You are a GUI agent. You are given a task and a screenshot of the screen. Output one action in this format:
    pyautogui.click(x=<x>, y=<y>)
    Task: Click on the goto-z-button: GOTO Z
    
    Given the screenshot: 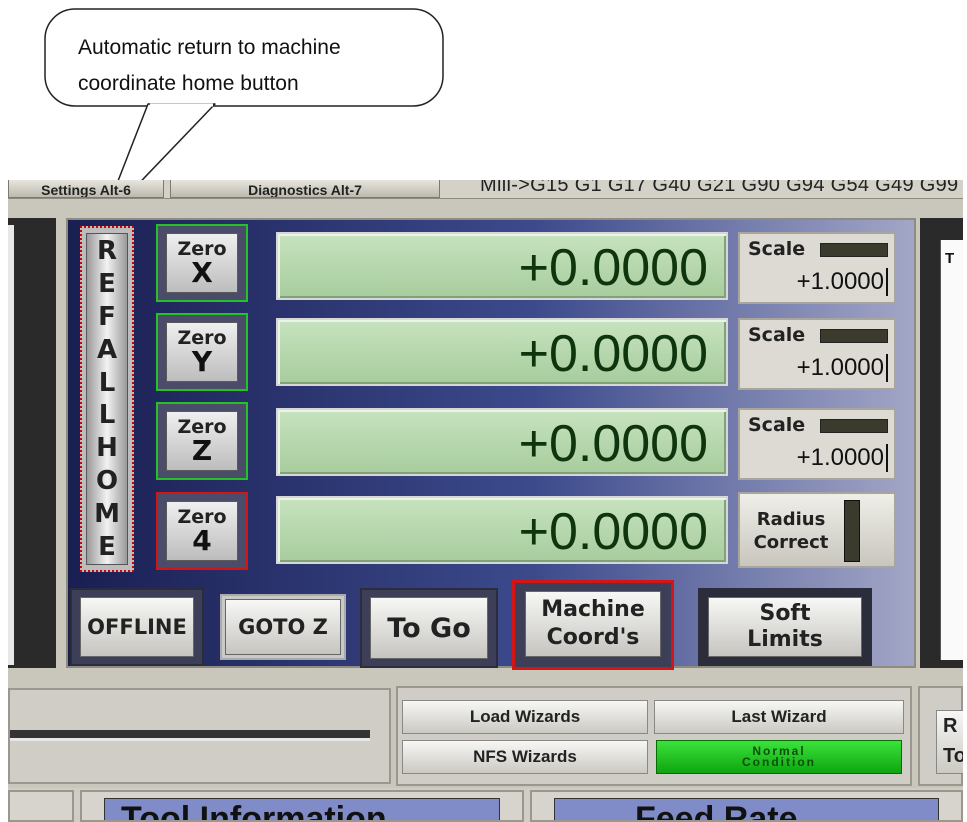 What is the action you would take?
    pyautogui.click(x=283, y=627)
    